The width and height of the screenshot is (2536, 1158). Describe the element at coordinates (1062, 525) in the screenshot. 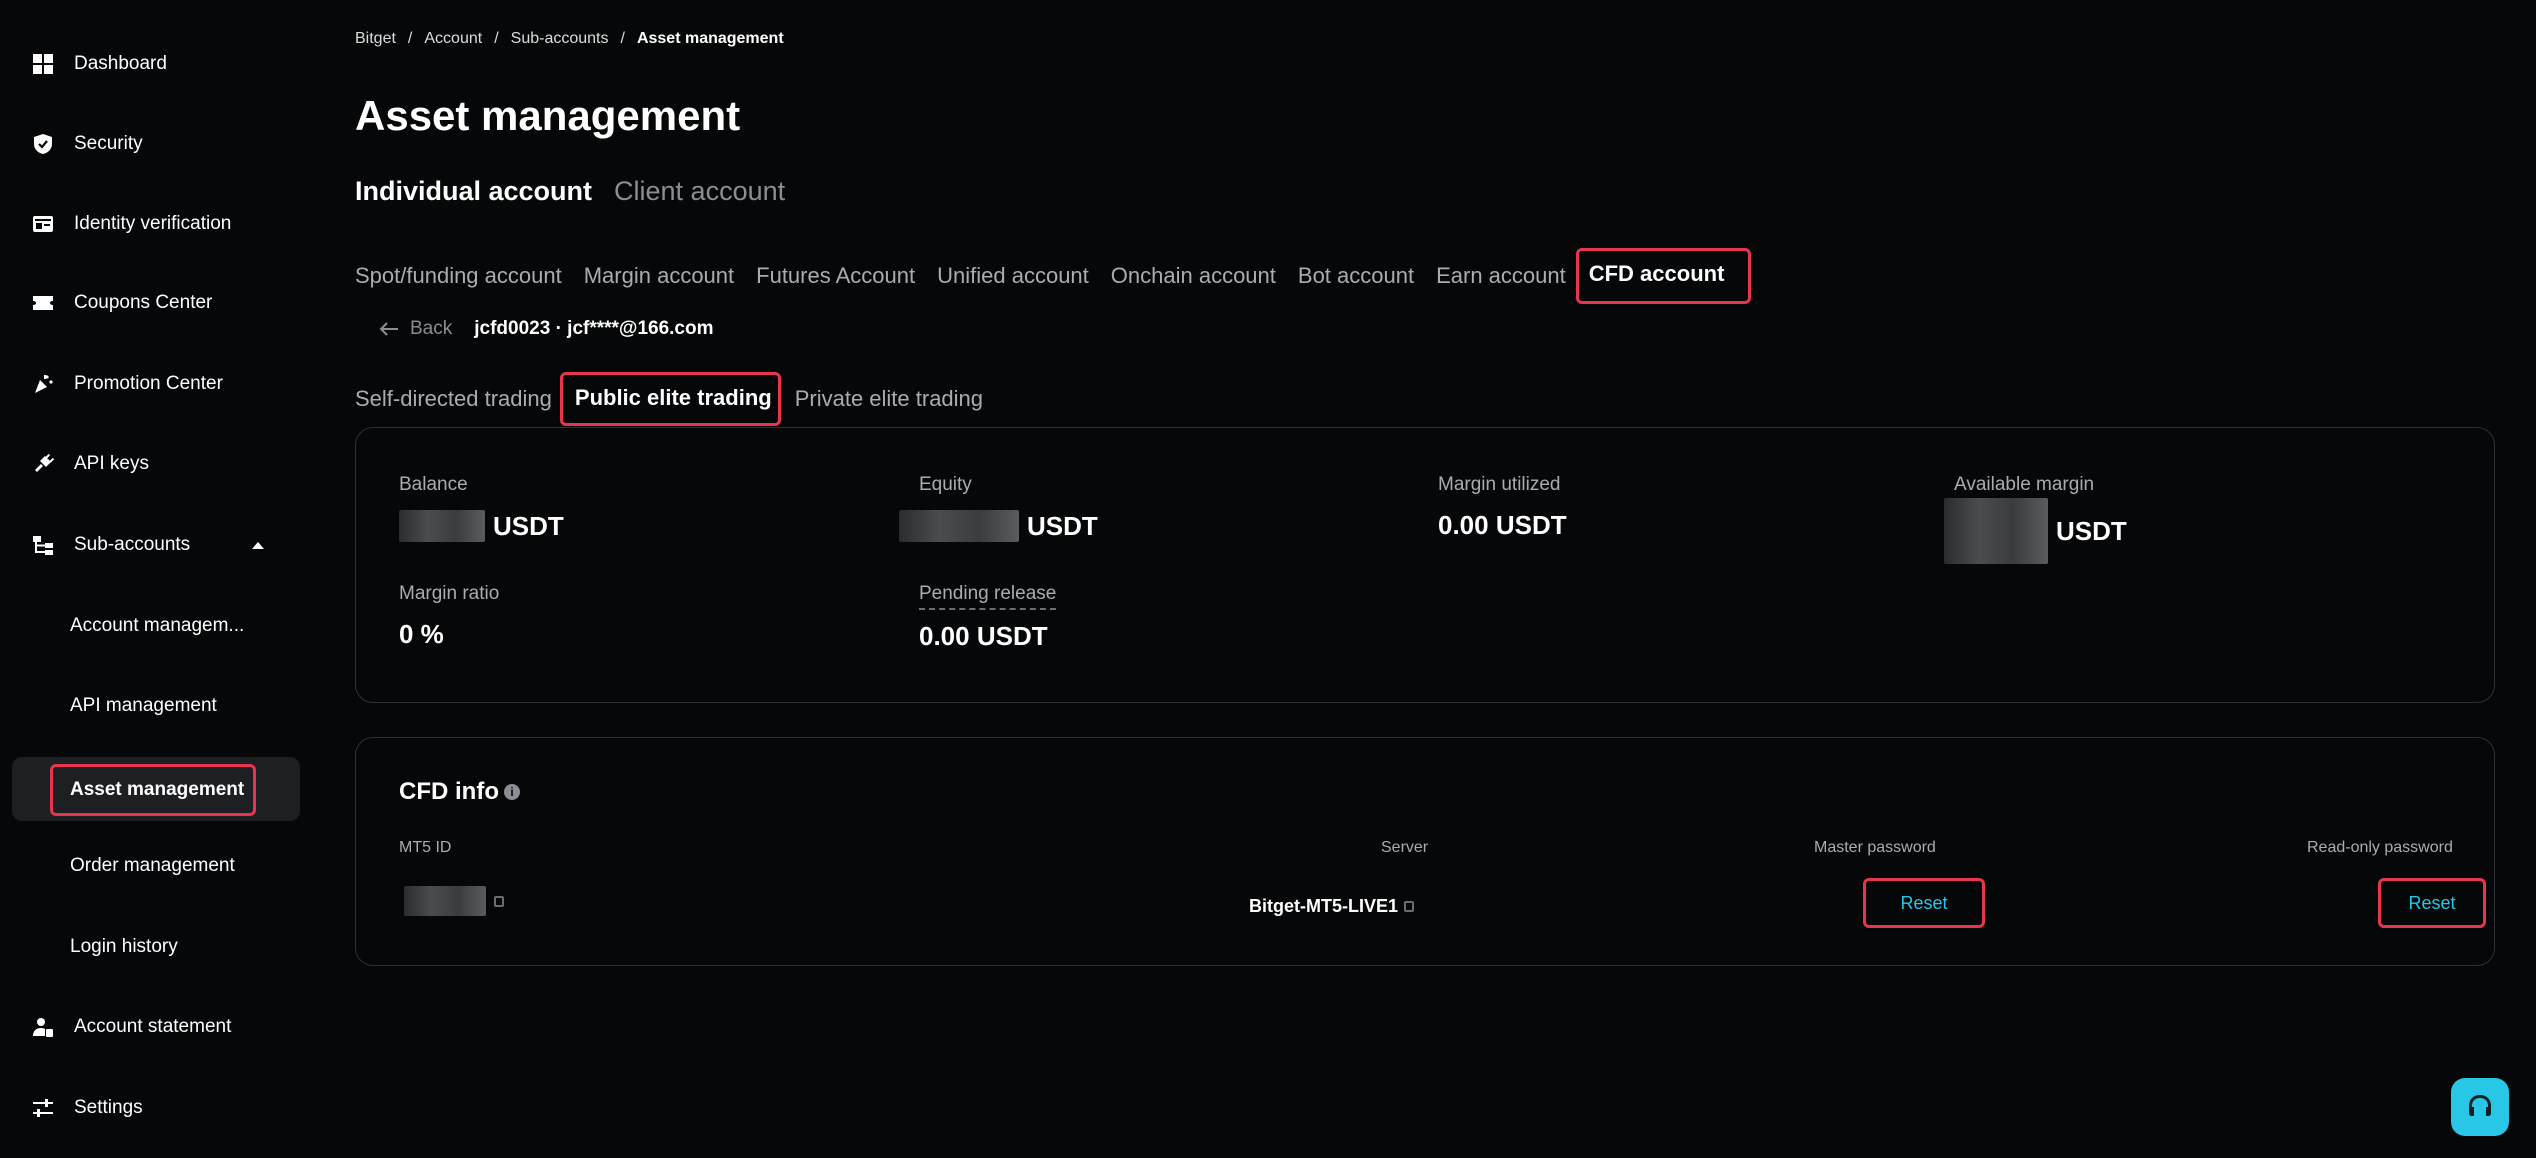

I see `equity-unit: USDT` at that location.